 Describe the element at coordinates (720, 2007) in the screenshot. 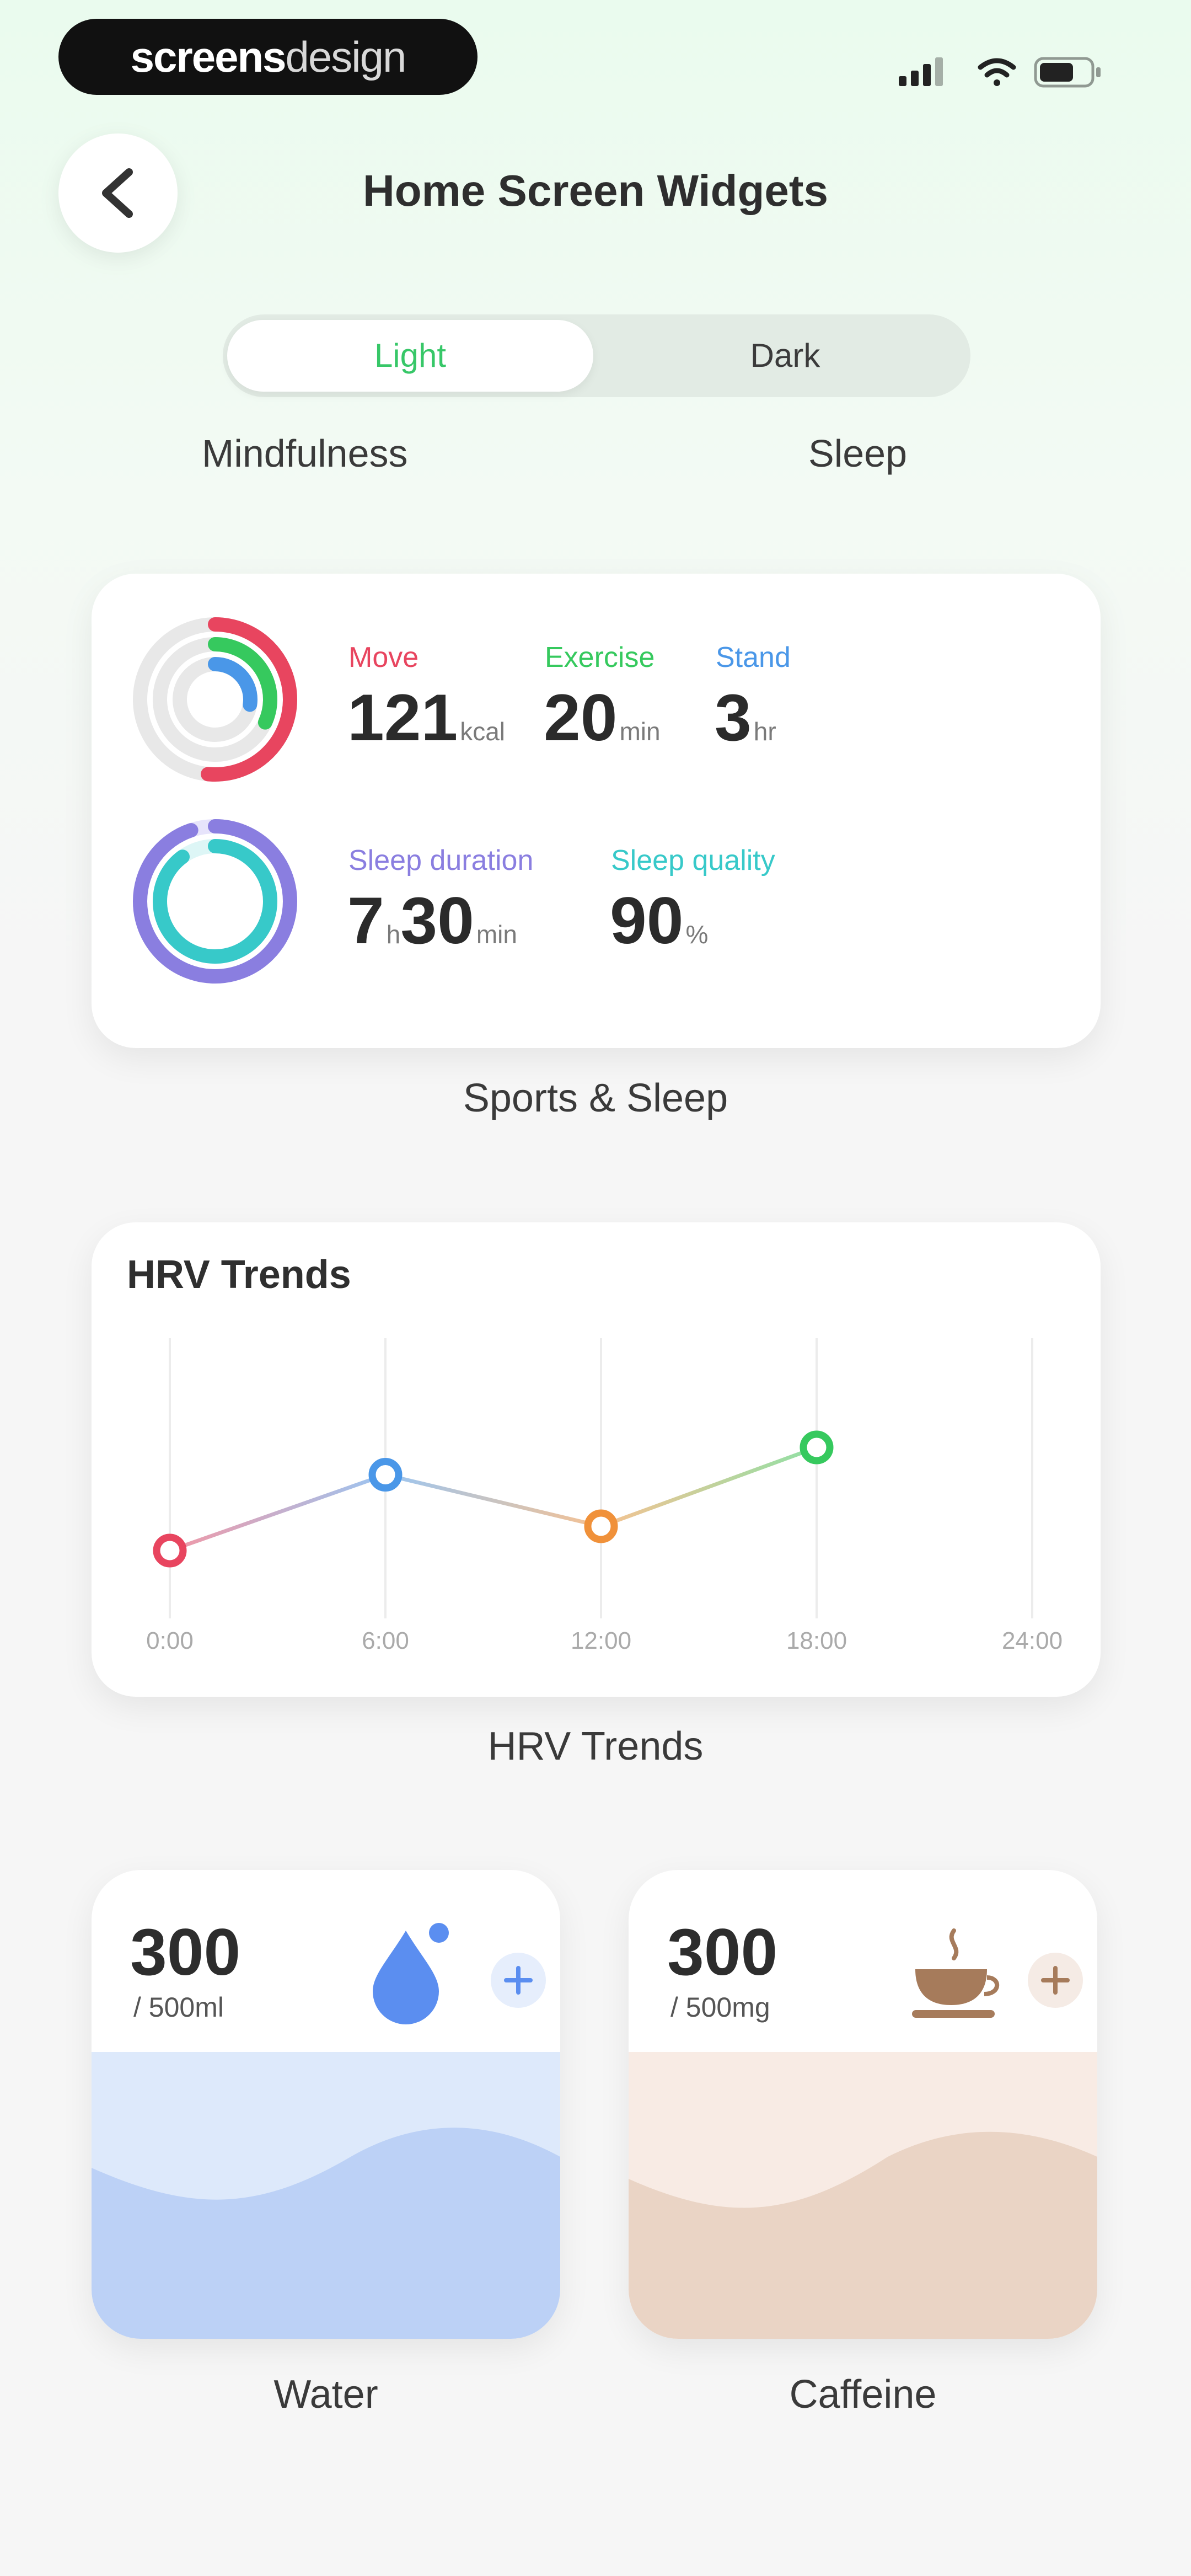

I see `caffeine-goal: / 500mg` at that location.